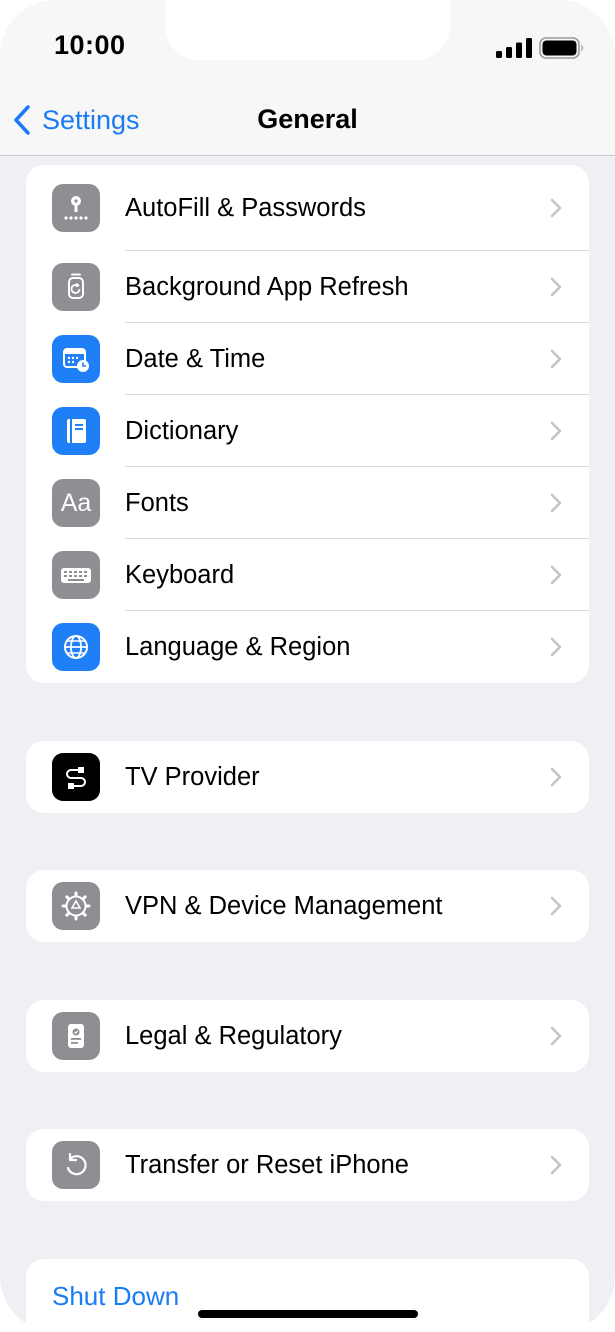 The height and width of the screenshot is (1332, 615). What do you see at coordinates (76, 1165) in the screenshot?
I see `reset-icon` at bounding box center [76, 1165].